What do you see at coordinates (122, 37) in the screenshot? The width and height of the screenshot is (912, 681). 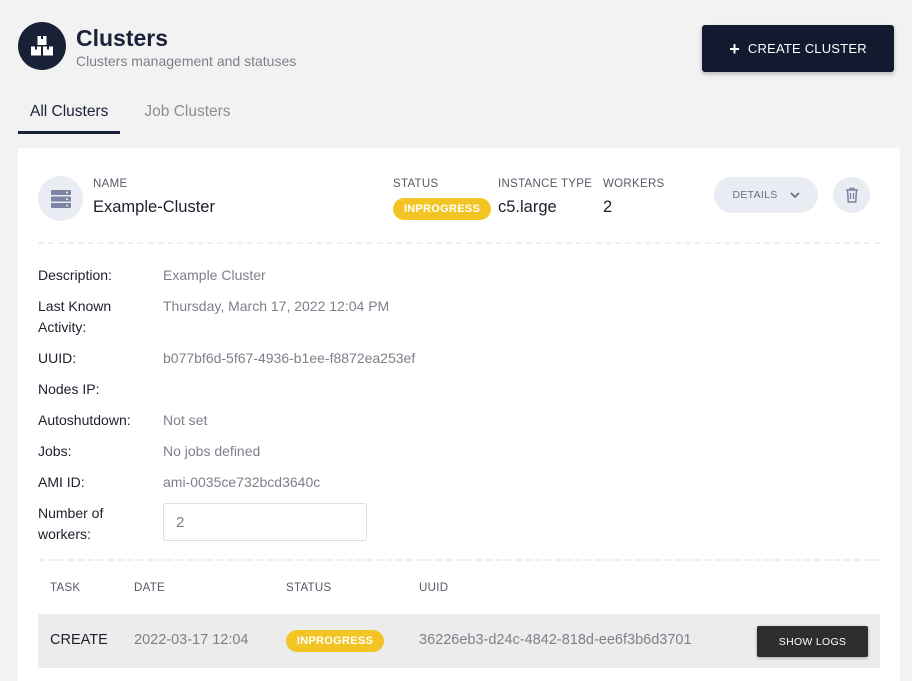 I see `page-title: Clusters` at bounding box center [122, 37].